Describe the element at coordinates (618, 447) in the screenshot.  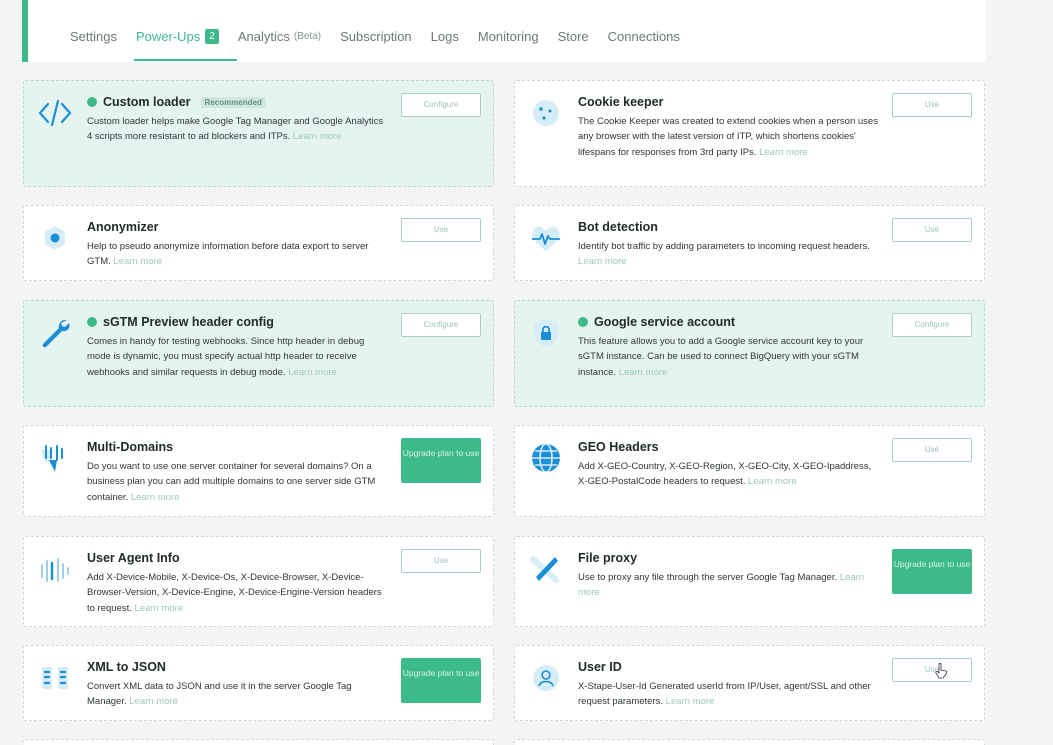
I see `card-title: GEO Headers` at that location.